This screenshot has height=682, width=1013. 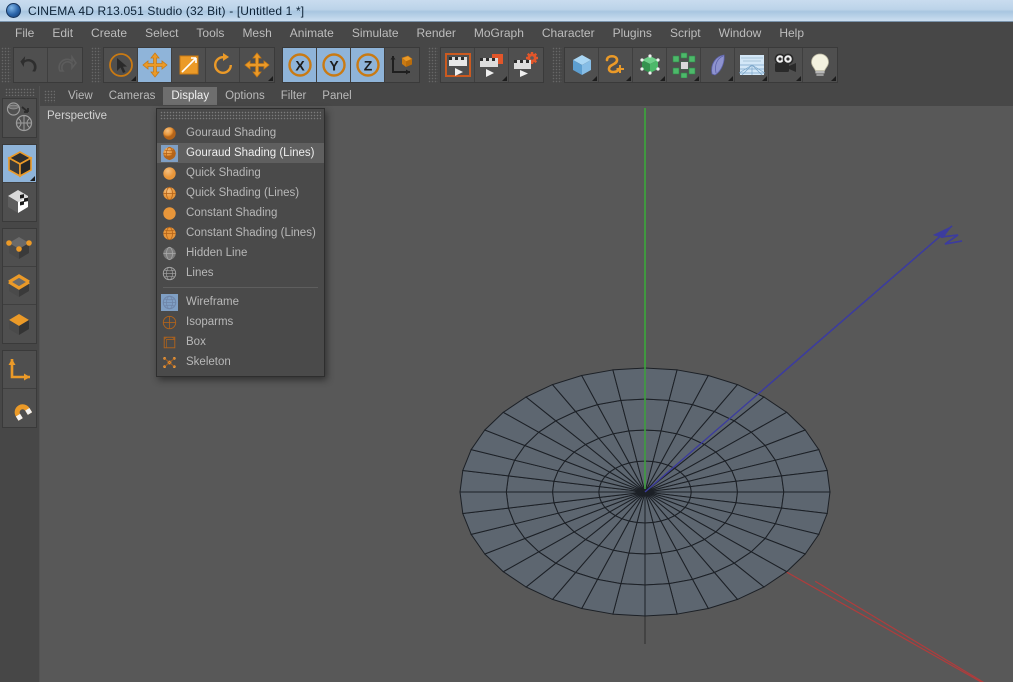 I want to click on toolbar-group-transform-tools, so click(x=189, y=65).